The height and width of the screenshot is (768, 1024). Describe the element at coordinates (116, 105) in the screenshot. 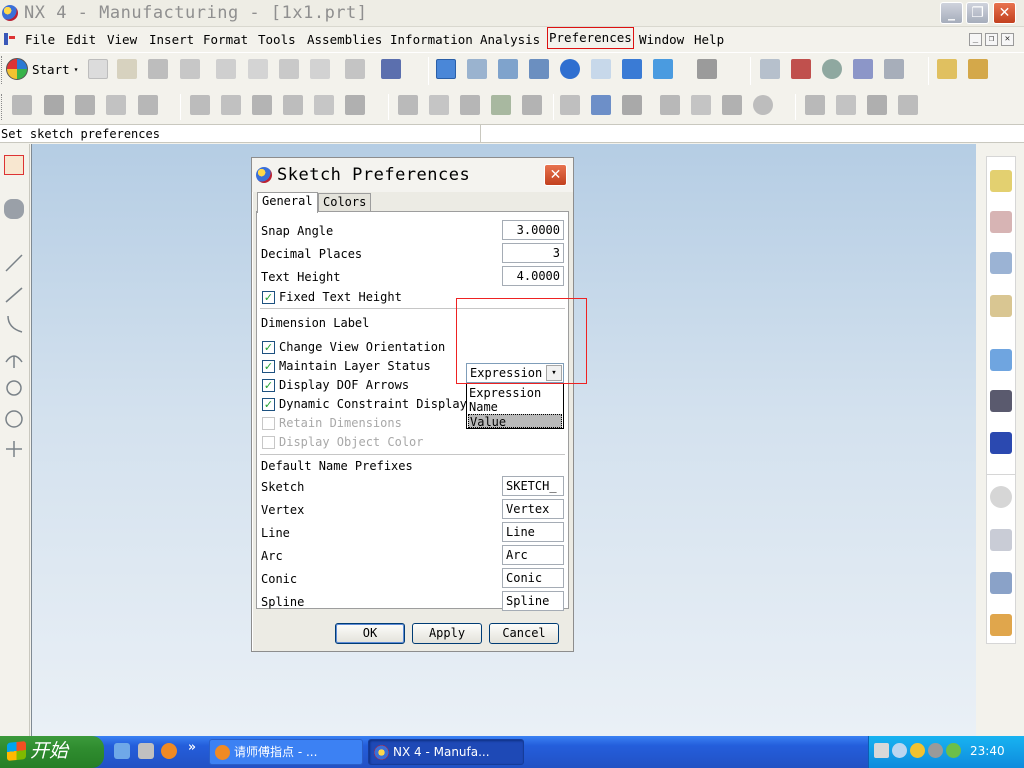

I see `create-method-icon` at that location.